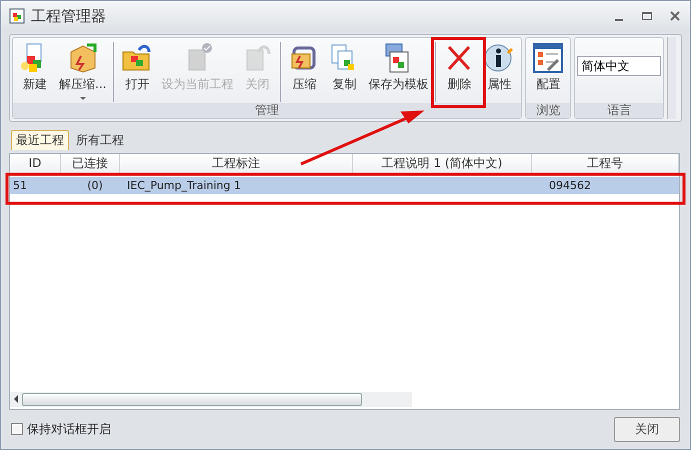  What do you see at coordinates (17, 429) in the screenshot?
I see `checkbox` at bounding box center [17, 429].